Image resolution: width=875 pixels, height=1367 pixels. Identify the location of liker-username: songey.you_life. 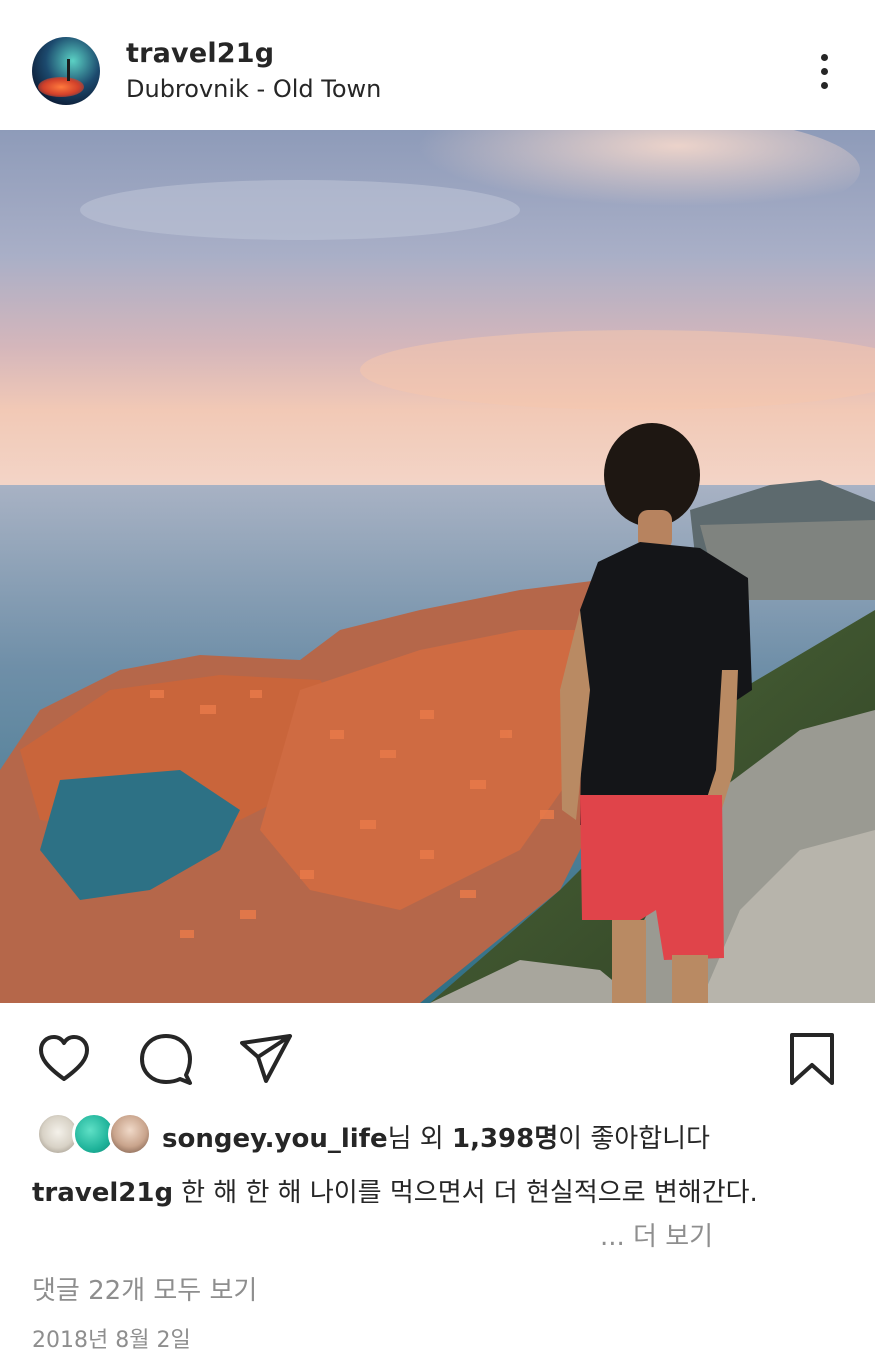
(275, 1139).